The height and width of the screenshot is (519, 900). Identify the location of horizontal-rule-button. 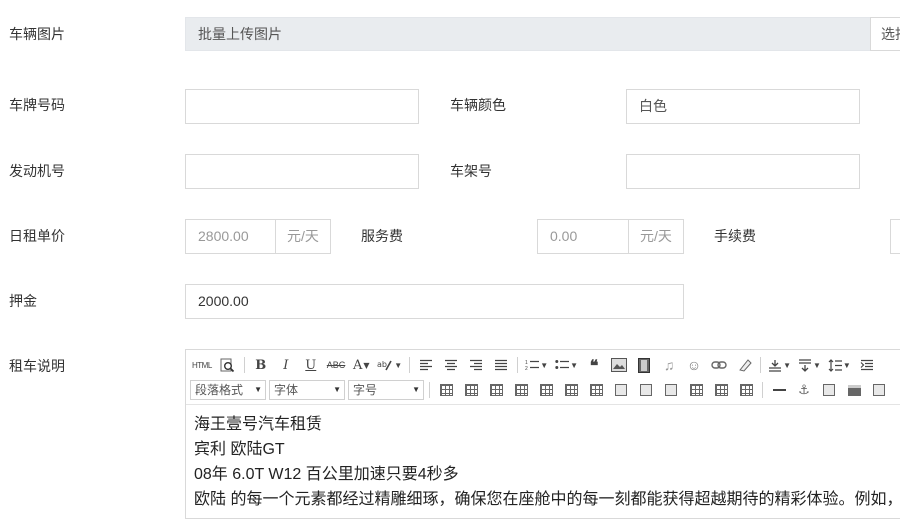
(779, 390).